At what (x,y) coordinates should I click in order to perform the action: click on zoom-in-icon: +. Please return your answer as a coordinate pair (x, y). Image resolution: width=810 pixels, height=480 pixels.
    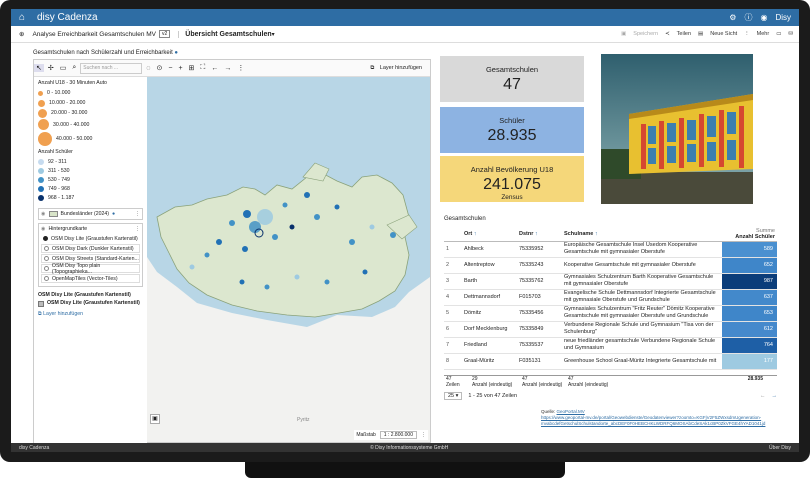
    Looking at the image, I should click on (180, 68).